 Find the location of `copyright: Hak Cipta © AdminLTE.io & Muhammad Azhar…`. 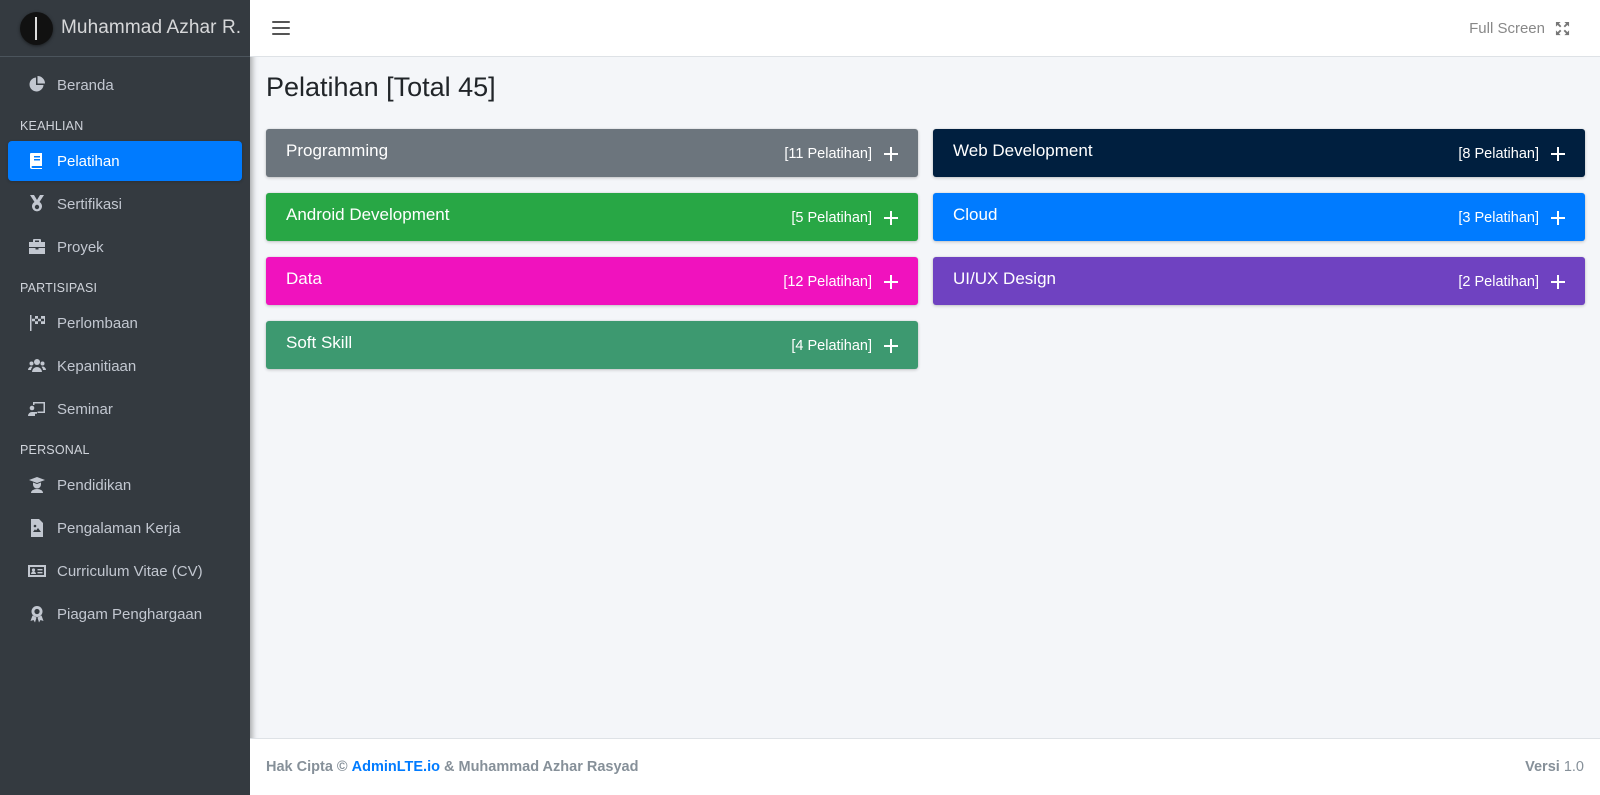

copyright: Hak Cipta © AdminLTE.io & Muhammad Azhar… is located at coordinates (452, 767).